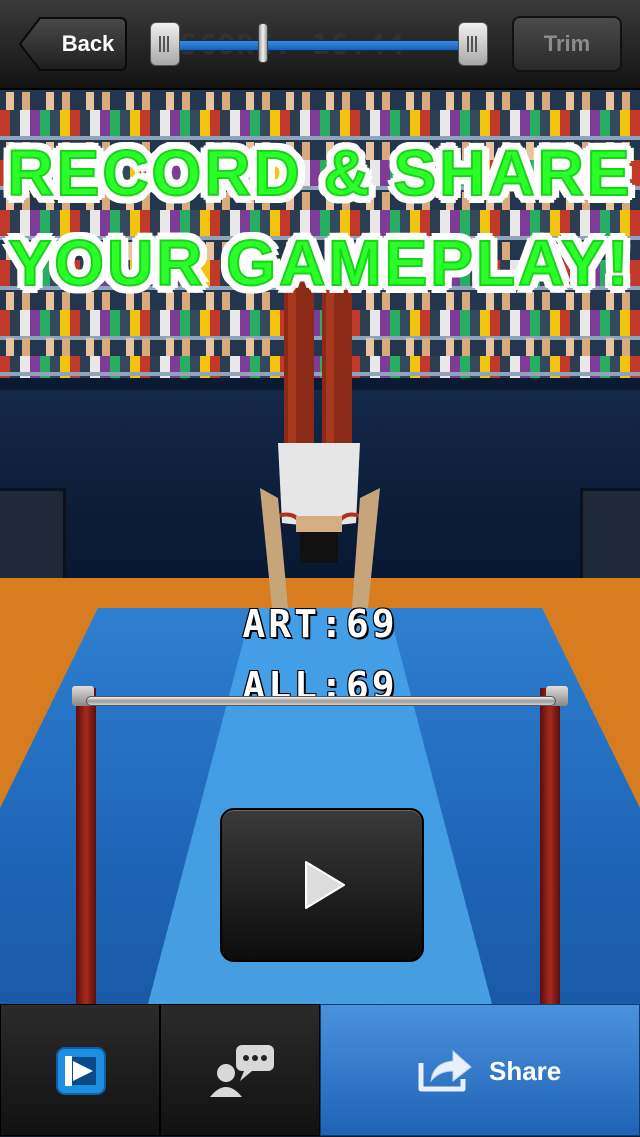 Image resolution: width=640 pixels, height=1137 pixels. I want to click on banner-line-2: YOUR GAMEPLAY!, so click(320, 263).